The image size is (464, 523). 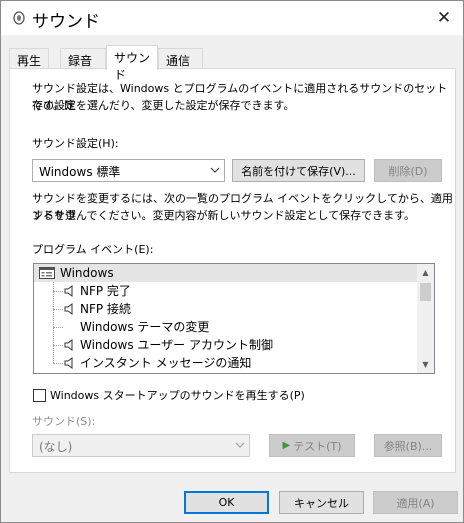 What do you see at coordinates (166, 363) in the screenshot?
I see `event-item-label: インスタント メッセージの通知` at bounding box center [166, 363].